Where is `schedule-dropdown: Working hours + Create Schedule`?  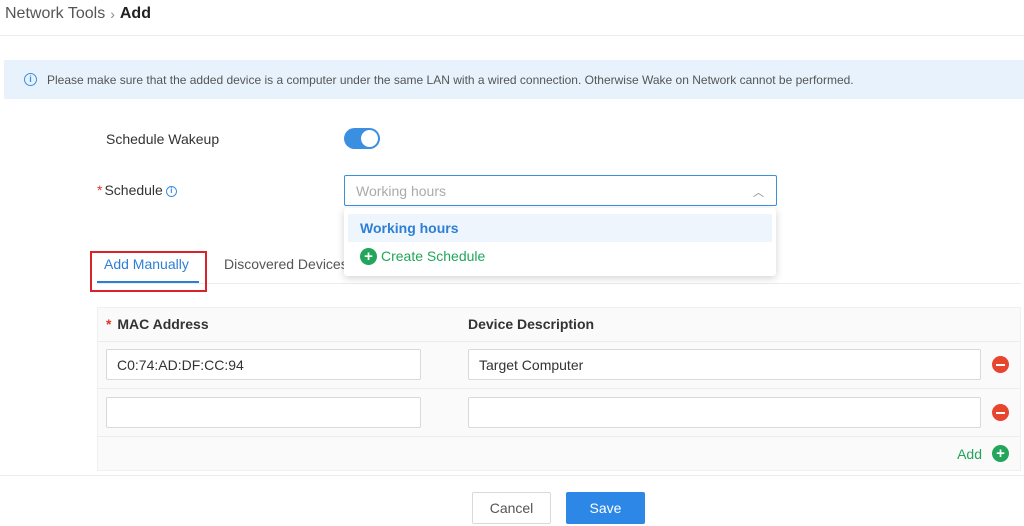
schedule-dropdown: Working hours + Create Schedule is located at coordinates (560, 242).